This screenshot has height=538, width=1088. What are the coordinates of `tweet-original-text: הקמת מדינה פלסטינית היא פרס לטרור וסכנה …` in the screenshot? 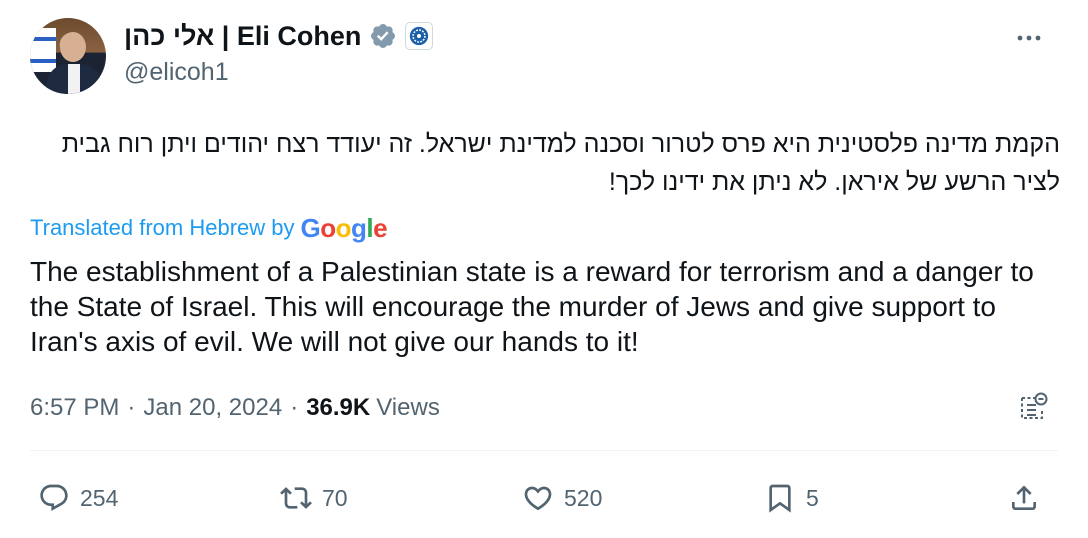 It's located at (560, 163).